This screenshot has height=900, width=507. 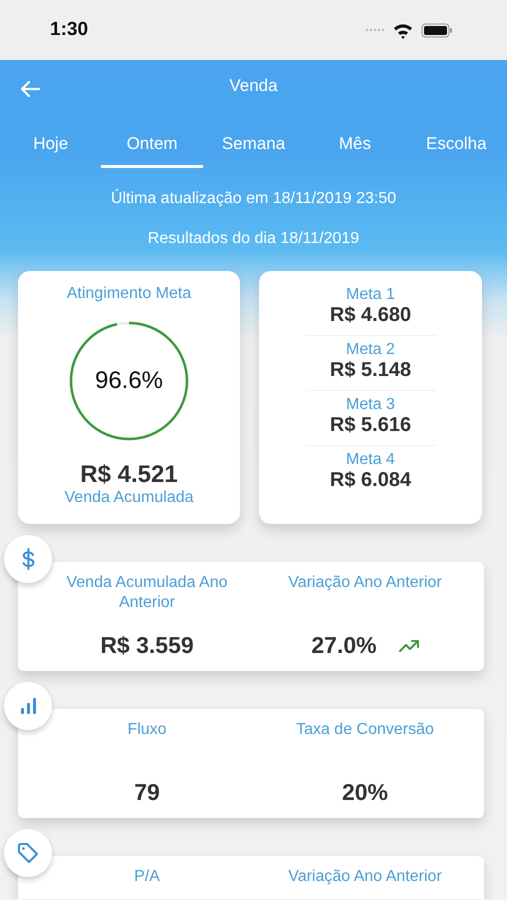 What do you see at coordinates (253, 146) in the screenshot?
I see `period-tab: Semana` at bounding box center [253, 146].